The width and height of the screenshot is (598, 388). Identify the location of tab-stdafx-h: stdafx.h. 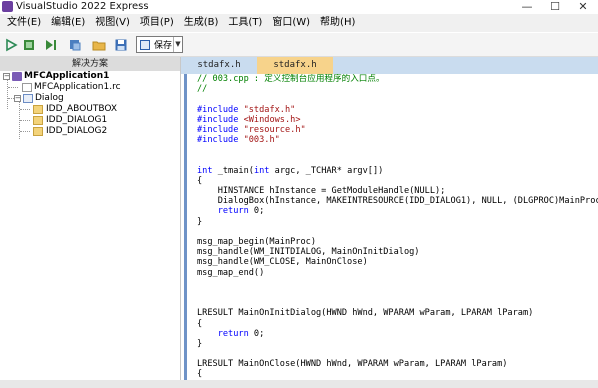
(219, 65).